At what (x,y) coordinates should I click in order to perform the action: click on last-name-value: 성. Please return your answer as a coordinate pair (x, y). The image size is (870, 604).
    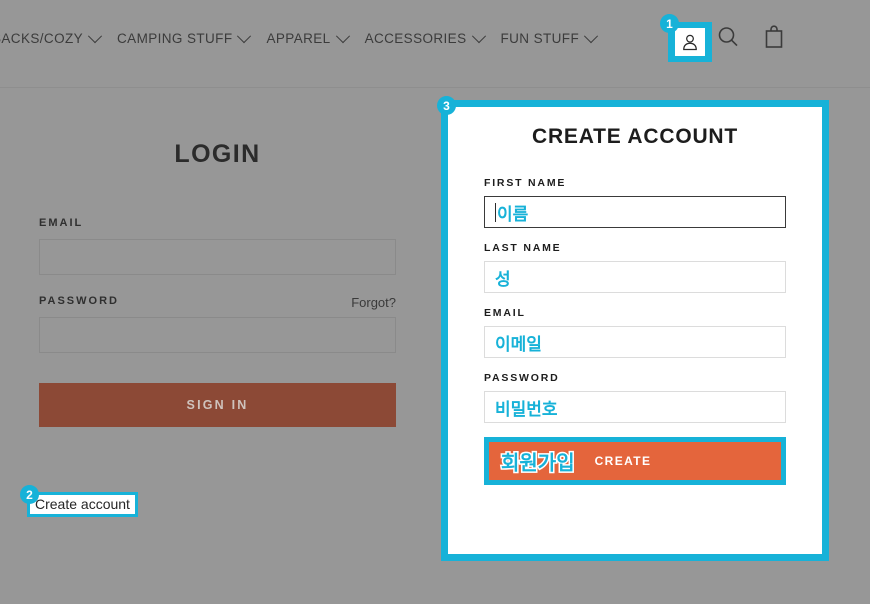
    Looking at the image, I should click on (503, 279).